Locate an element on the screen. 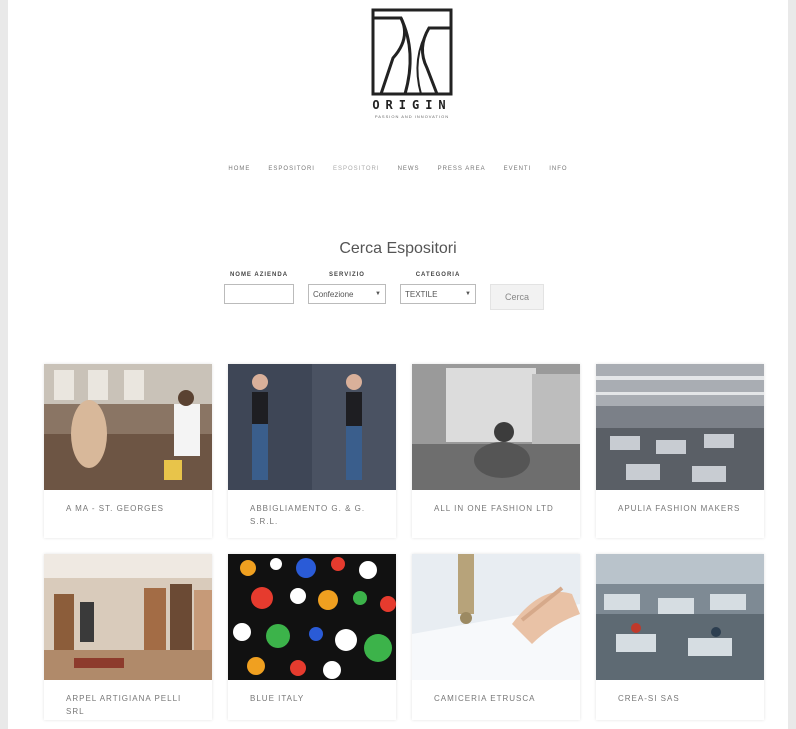 The image size is (796, 729). category-select-value: TEXTILE is located at coordinates (421, 294).